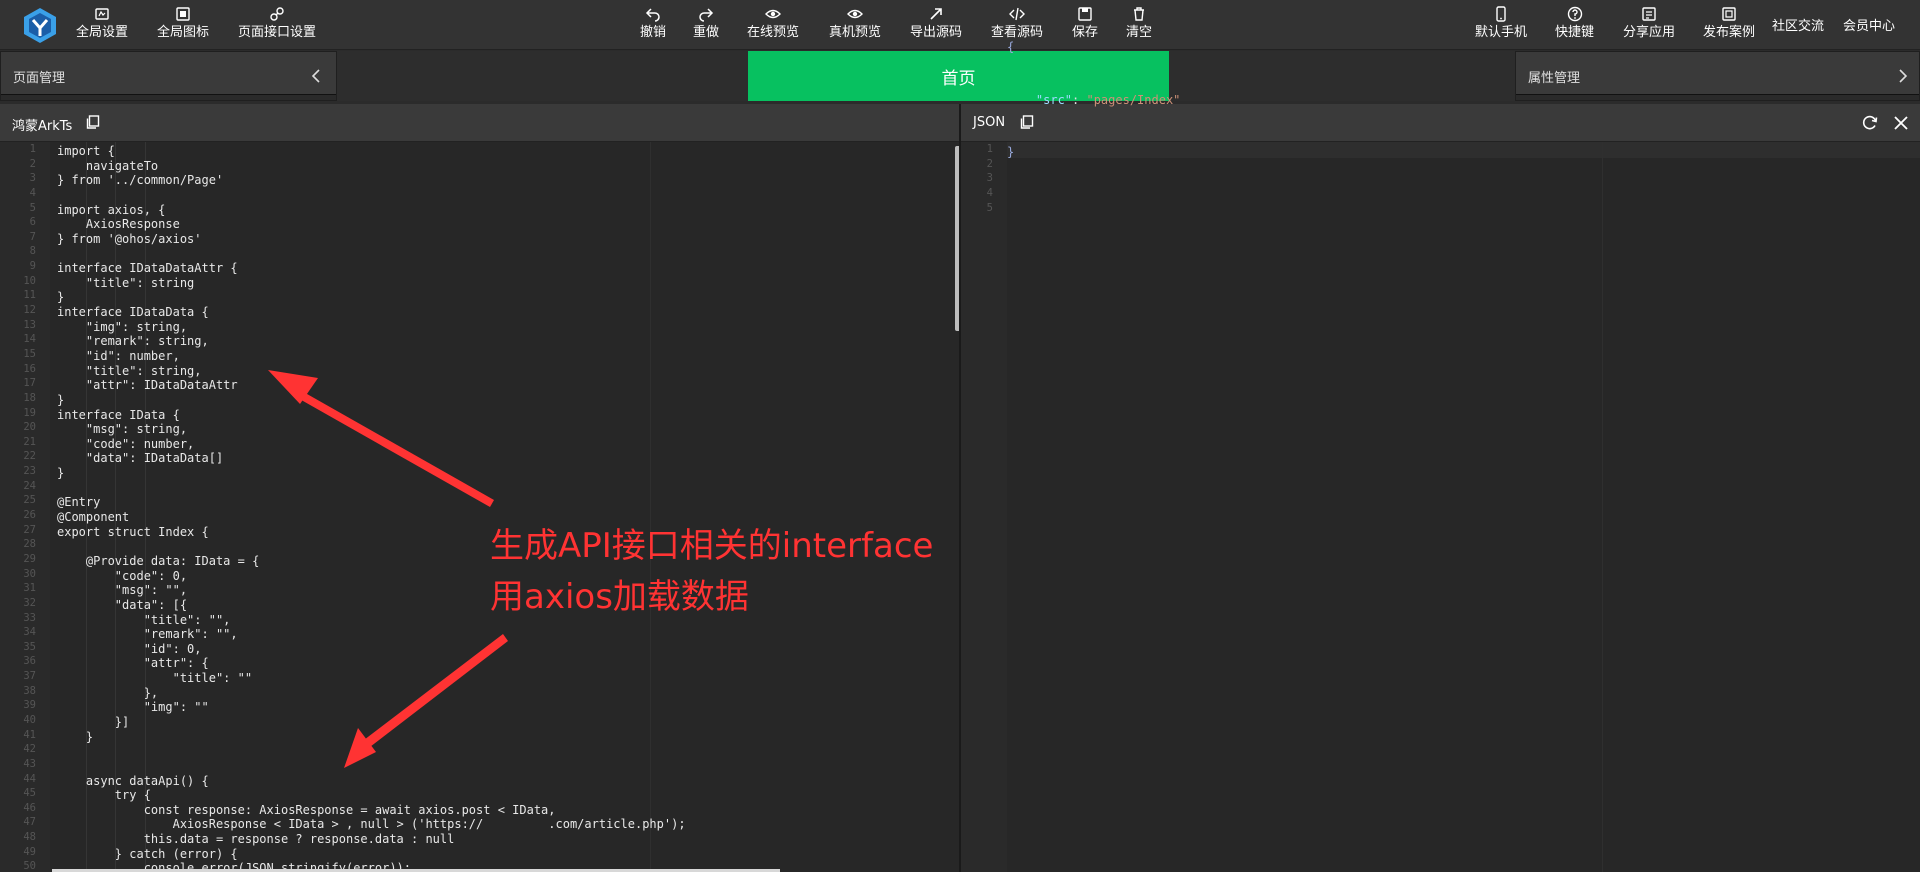 This screenshot has height=872, width=1920. What do you see at coordinates (32, 192) in the screenshot?
I see `line-number: 4` at bounding box center [32, 192].